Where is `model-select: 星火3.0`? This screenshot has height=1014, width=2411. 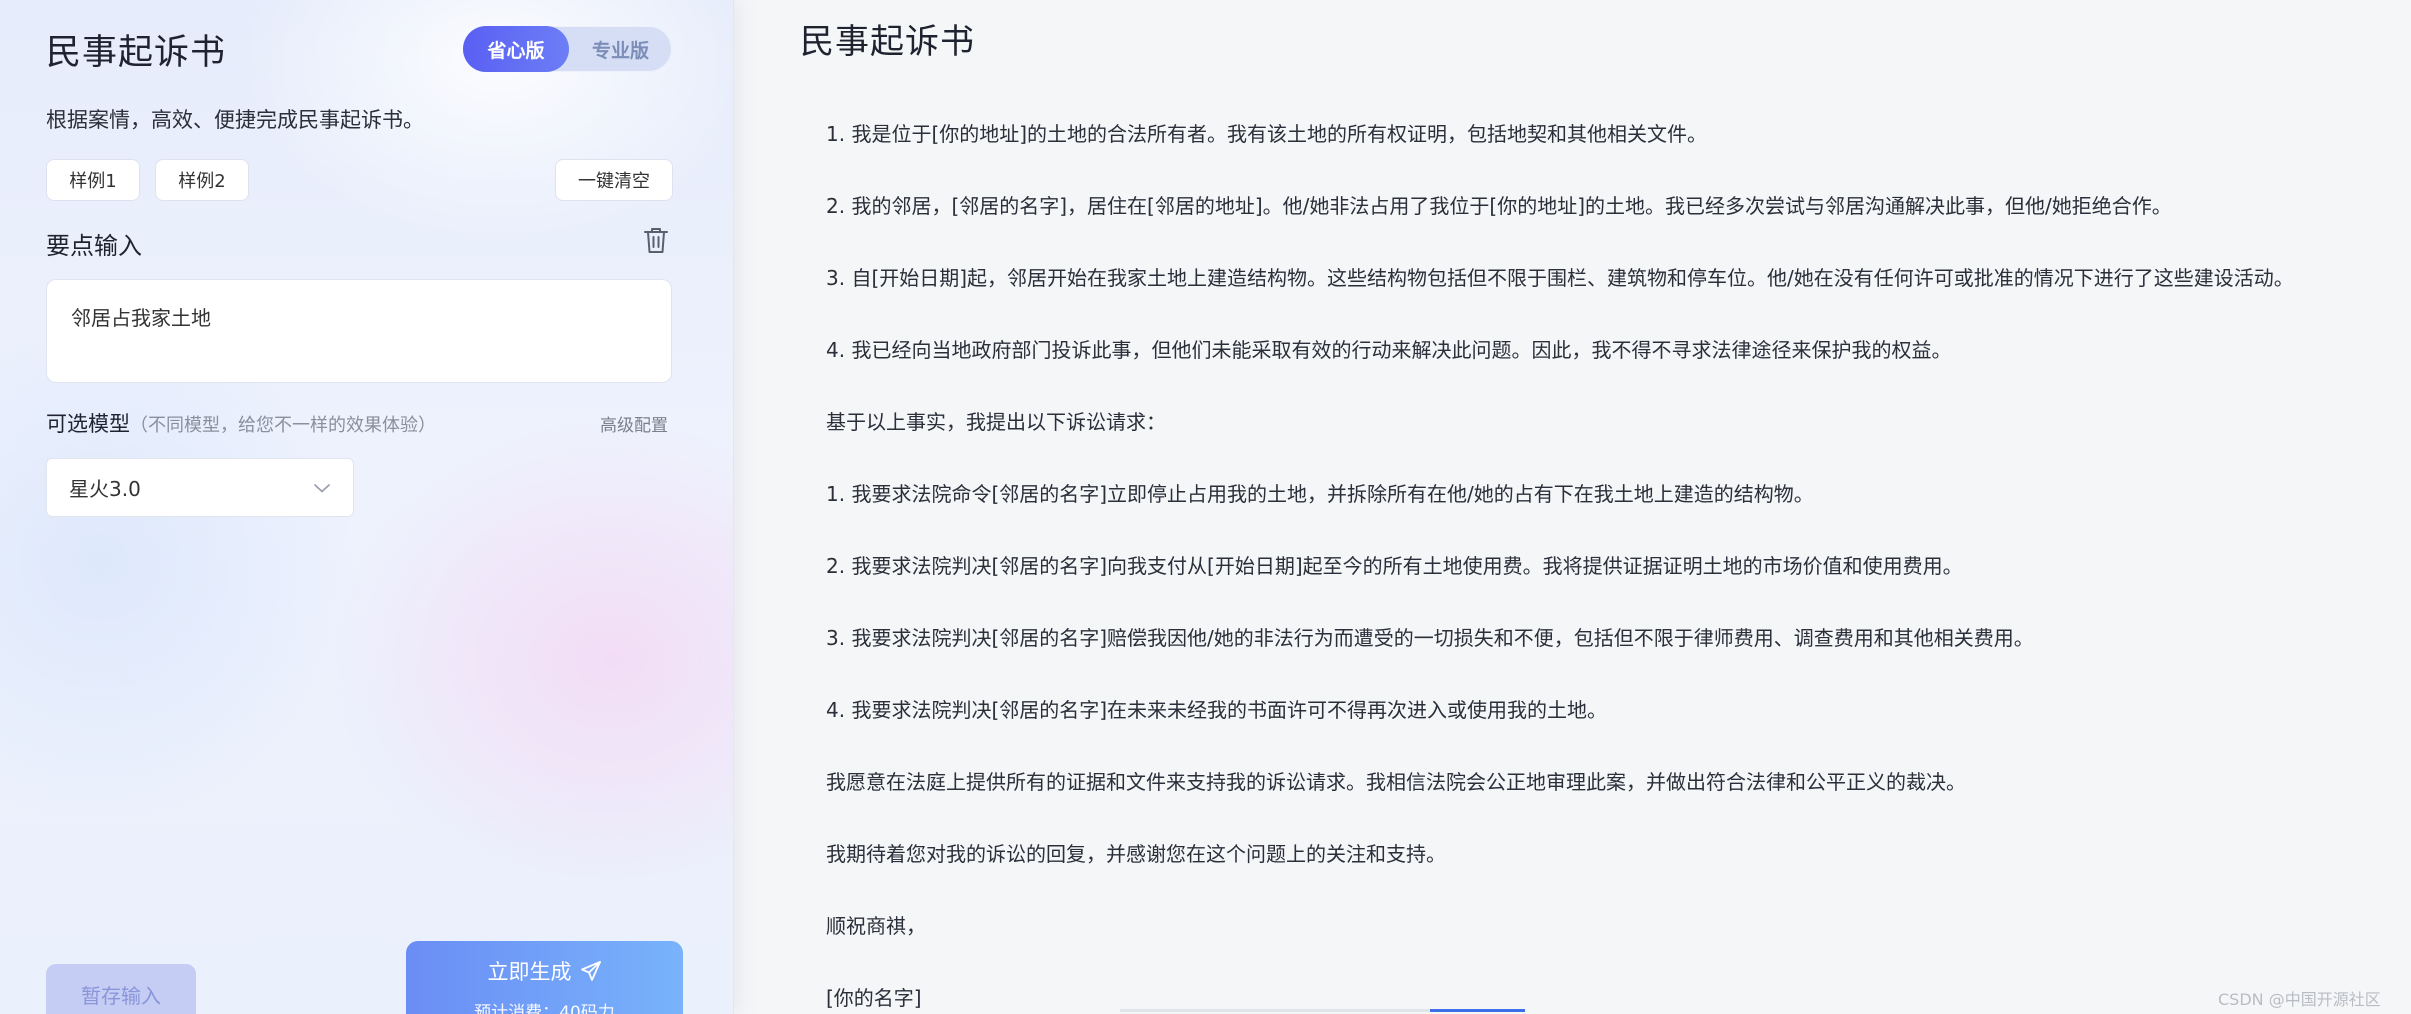
model-select: 星火3.0 is located at coordinates (200, 487).